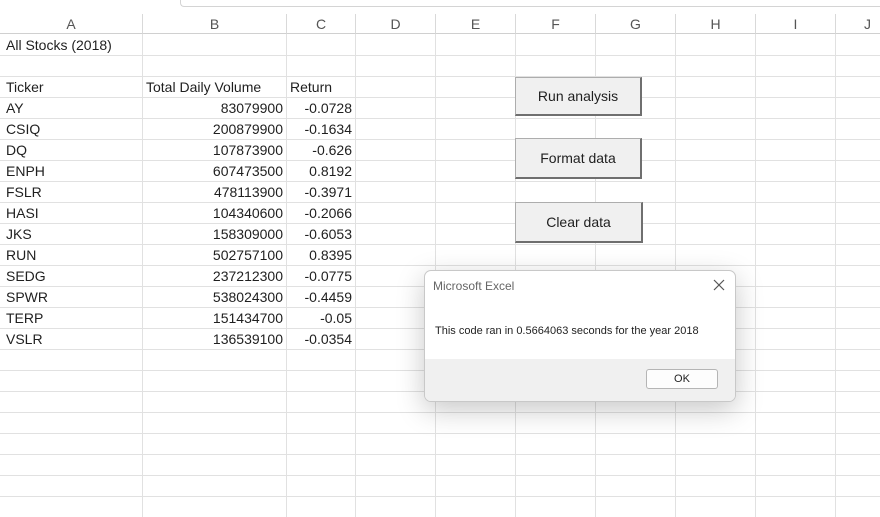  Describe the element at coordinates (311, 87) in the screenshot. I see `header-return-cell: Return` at that location.